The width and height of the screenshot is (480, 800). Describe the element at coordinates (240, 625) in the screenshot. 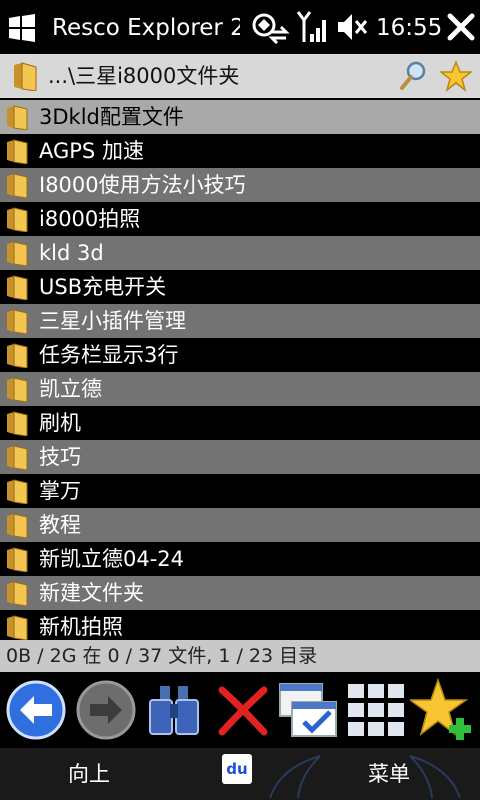

I see `list-item: 新机拍照` at that location.